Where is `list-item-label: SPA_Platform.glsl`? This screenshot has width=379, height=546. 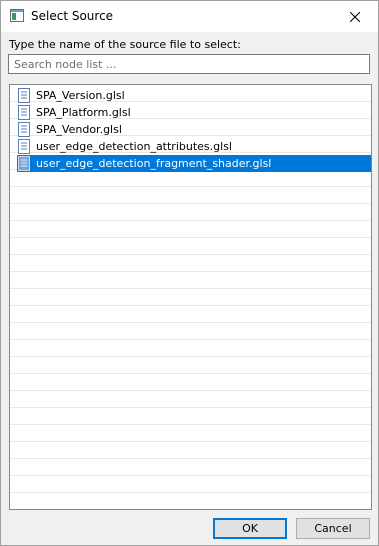 list-item-label: SPA_Platform.glsl is located at coordinates (83, 112).